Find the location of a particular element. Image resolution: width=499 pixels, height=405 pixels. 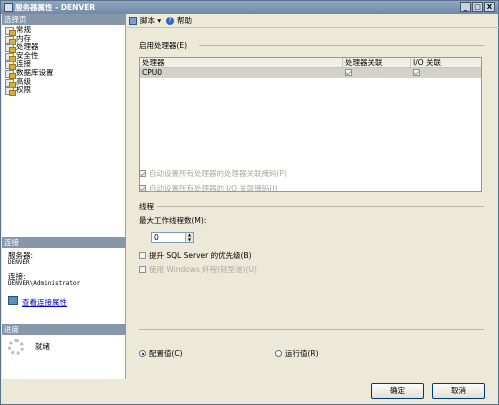

boost-priority-option: 提升 SQL Server 的优先级(B) is located at coordinates (195, 255).